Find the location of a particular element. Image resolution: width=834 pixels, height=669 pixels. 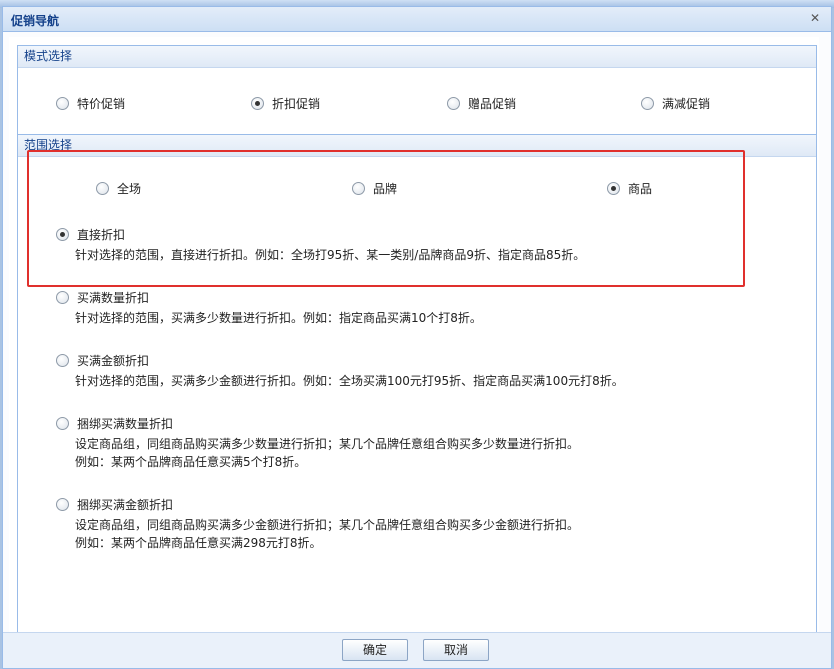

discount-option-amount: 买满金额折扣 is located at coordinates (340, 360).